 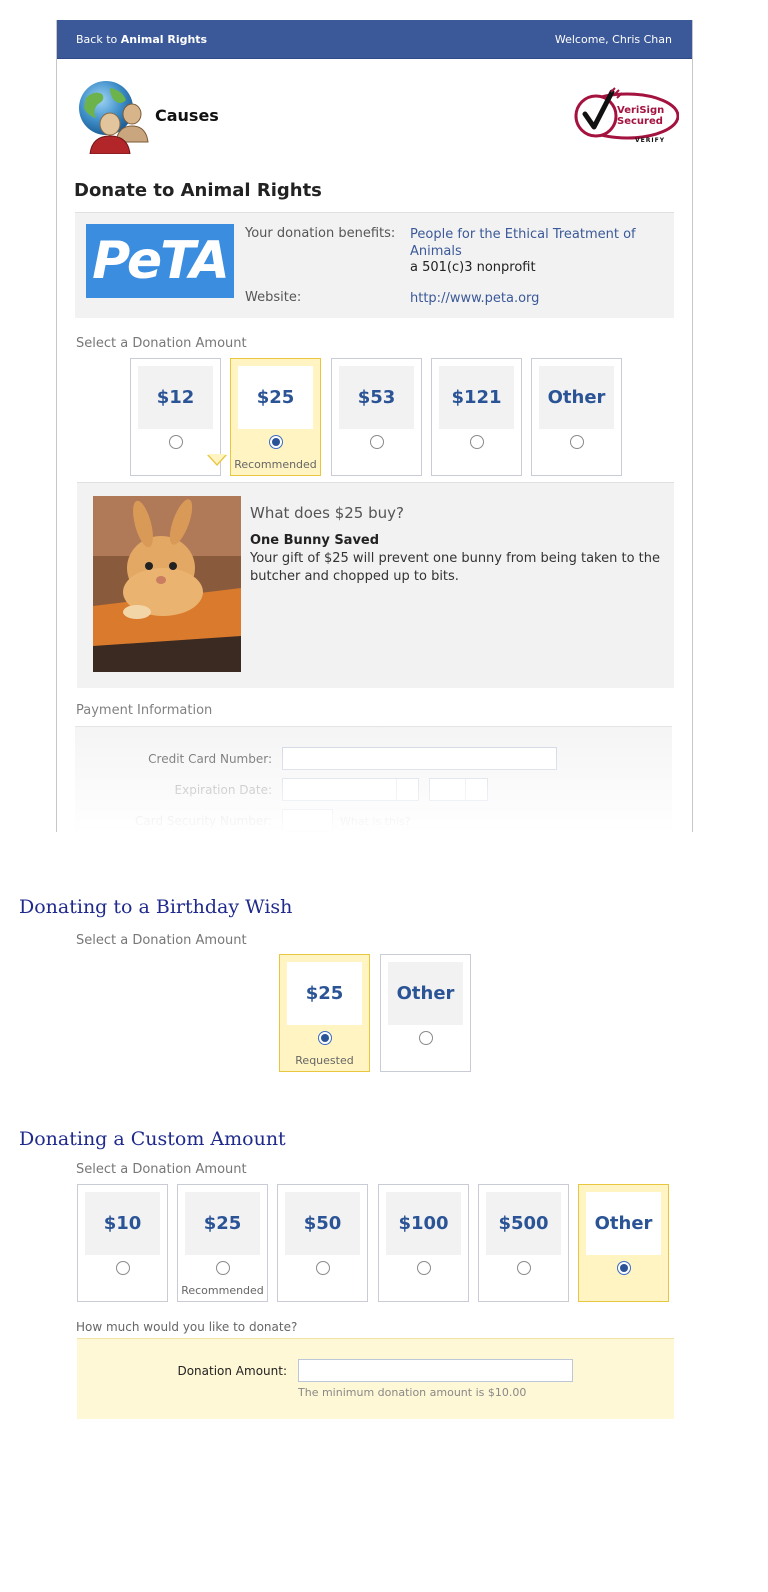 What do you see at coordinates (320, 233) in the screenshot?
I see `benefits-label: Your donation benefits:` at bounding box center [320, 233].